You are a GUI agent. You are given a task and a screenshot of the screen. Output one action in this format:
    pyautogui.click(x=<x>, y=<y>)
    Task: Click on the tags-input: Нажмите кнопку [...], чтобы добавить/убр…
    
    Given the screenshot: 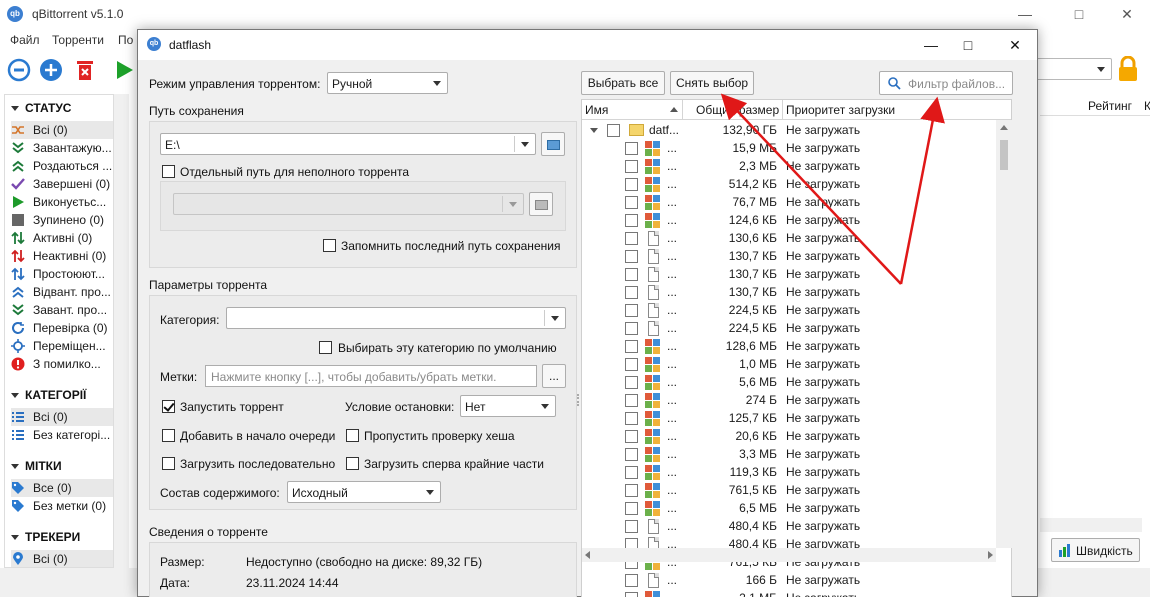 What is the action you would take?
    pyautogui.click(x=371, y=376)
    